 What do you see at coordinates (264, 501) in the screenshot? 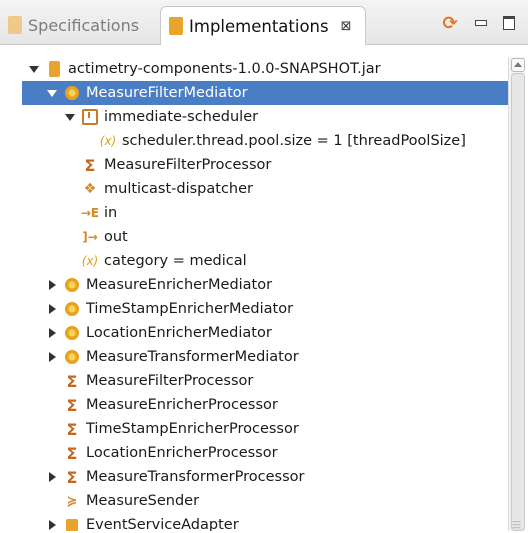
I see `tree-item: ≽ MeasureSender` at bounding box center [264, 501].